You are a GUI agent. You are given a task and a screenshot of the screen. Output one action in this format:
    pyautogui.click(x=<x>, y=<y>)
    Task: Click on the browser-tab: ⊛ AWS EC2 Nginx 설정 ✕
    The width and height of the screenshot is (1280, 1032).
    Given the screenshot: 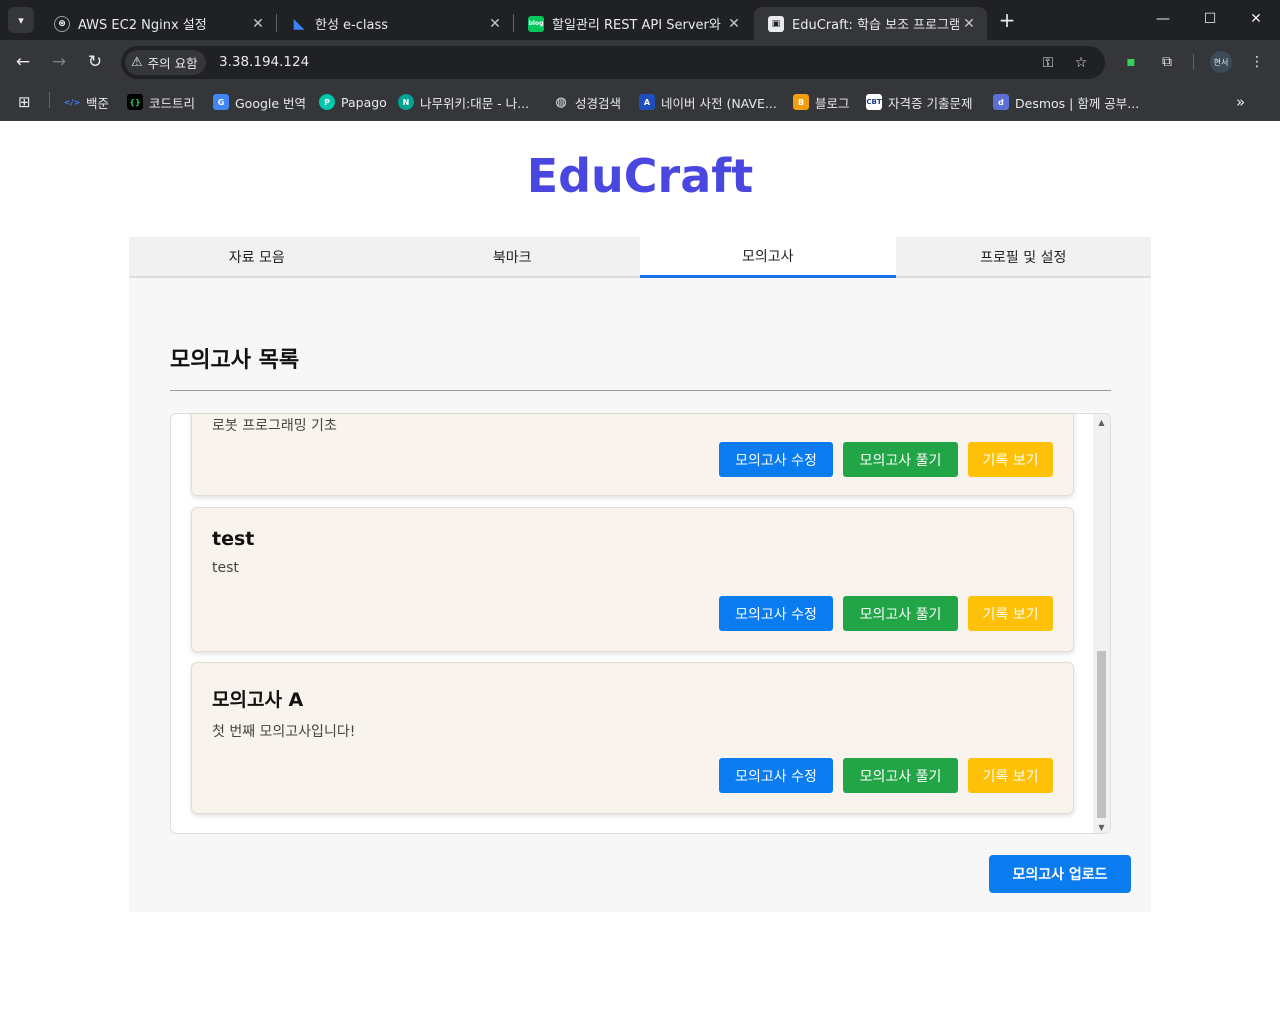 What is the action you would take?
    pyautogui.click(x=158, y=23)
    